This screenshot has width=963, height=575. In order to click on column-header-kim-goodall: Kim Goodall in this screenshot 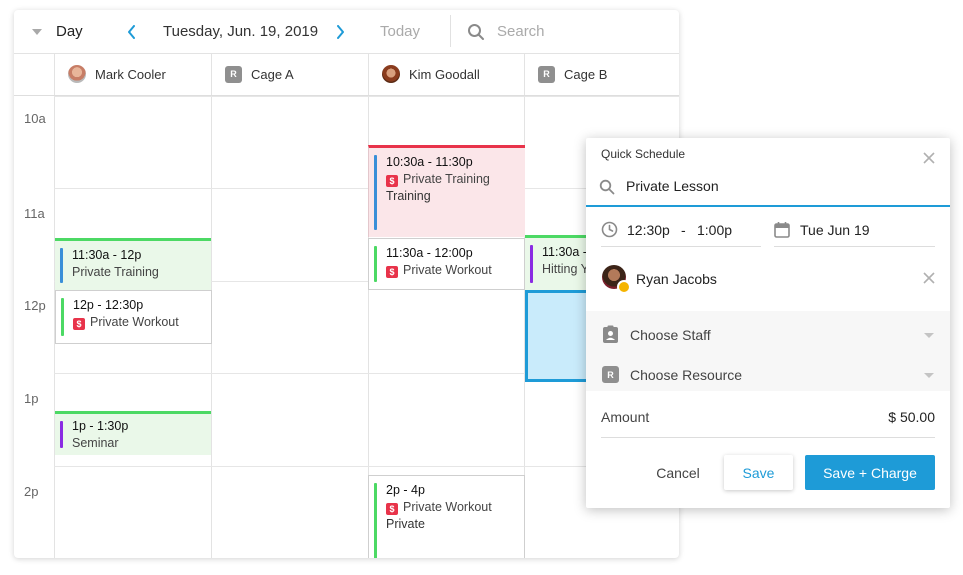, I will do `click(446, 74)`.